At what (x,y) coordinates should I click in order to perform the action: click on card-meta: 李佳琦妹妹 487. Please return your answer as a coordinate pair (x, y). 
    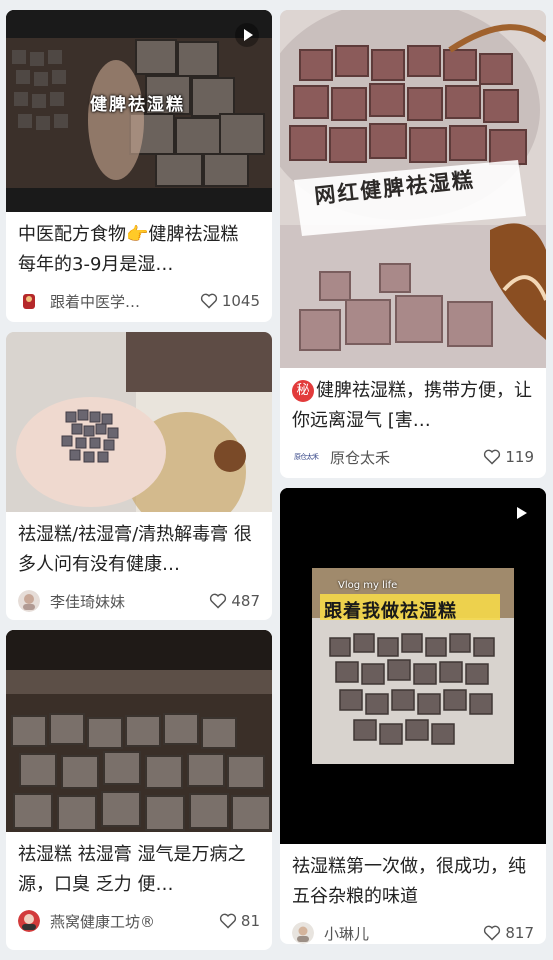
    Looking at the image, I should click on (139, 601).